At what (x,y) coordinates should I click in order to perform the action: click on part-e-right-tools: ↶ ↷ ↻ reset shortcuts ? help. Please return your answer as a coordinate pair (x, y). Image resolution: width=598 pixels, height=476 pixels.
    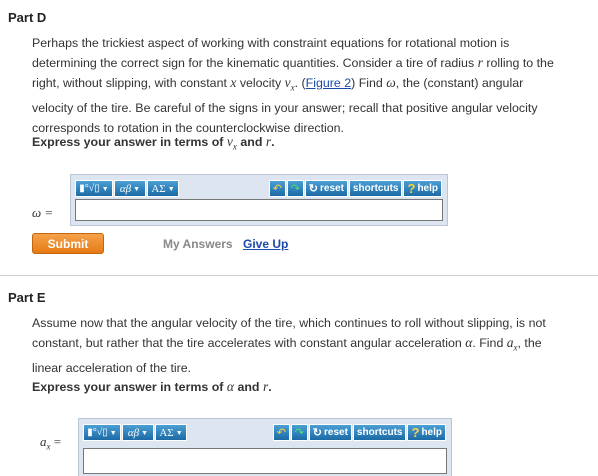
    Looking at the image, I should click on (359, 432).